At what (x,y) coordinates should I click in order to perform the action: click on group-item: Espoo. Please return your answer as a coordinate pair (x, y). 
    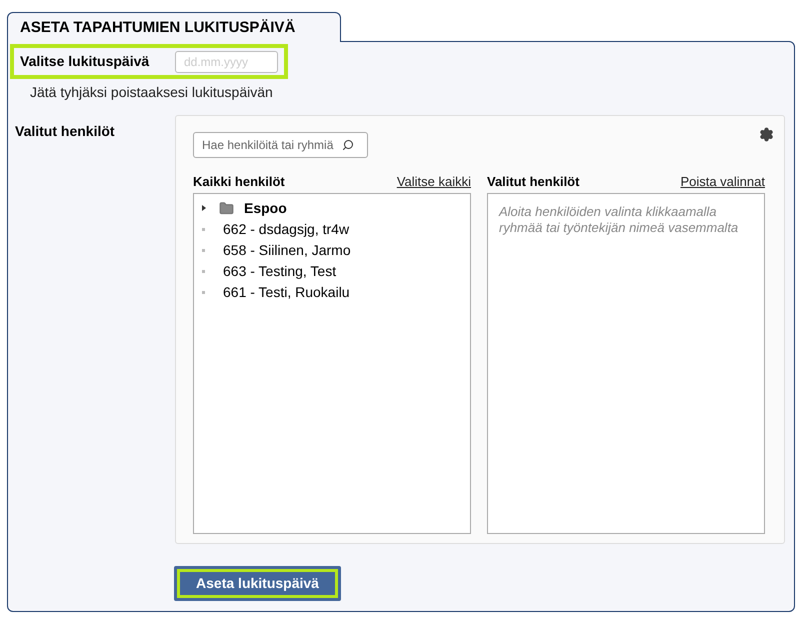
    Looking at the image, I should click on (265, 208).